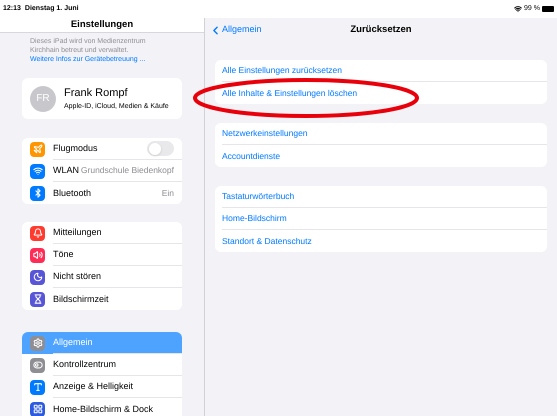  Describe the element at coordinates (518, 9) in the screenshot. I see `wifi-icon` at that location.